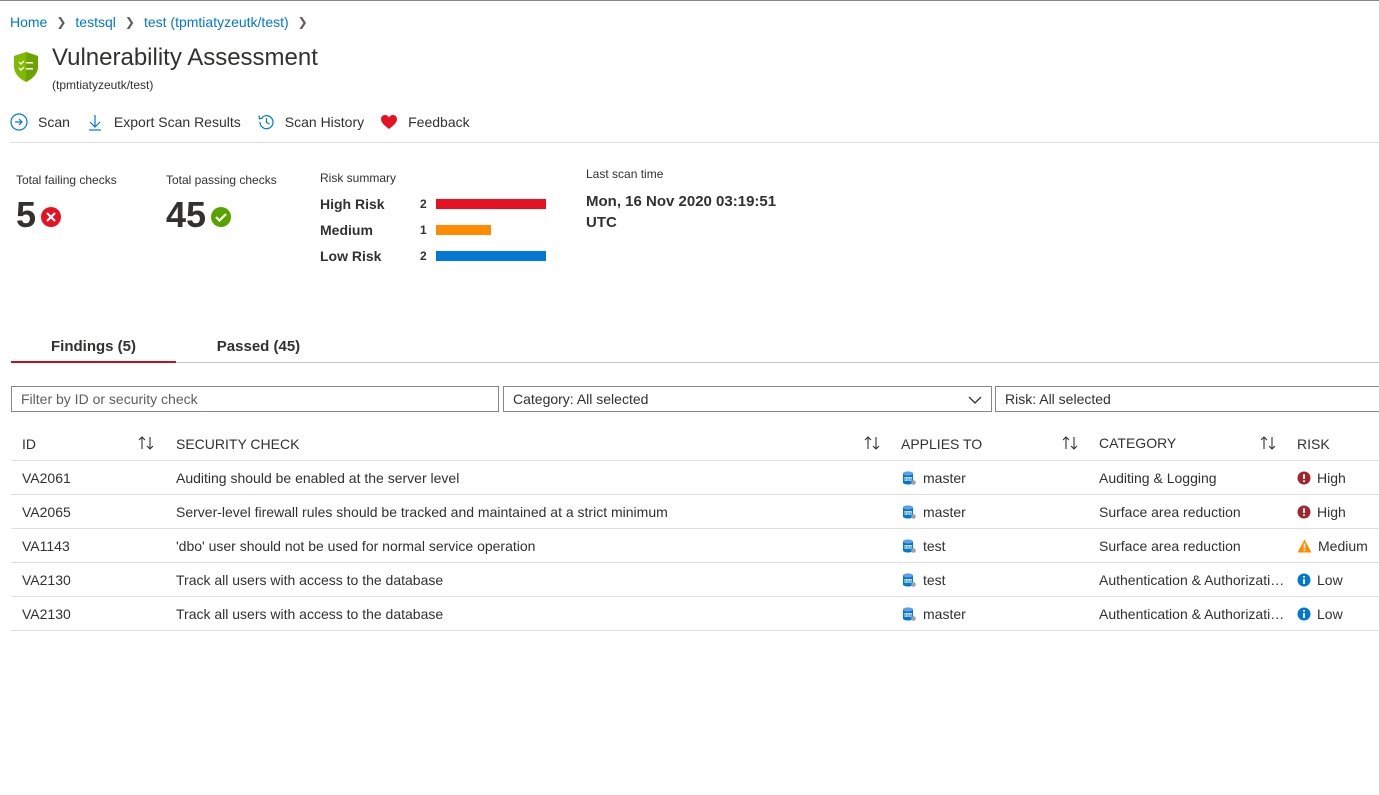 This screenshot has height=795, width=1379. I want to click on risk-filter: Risk: All selected, so click(1187, 399).